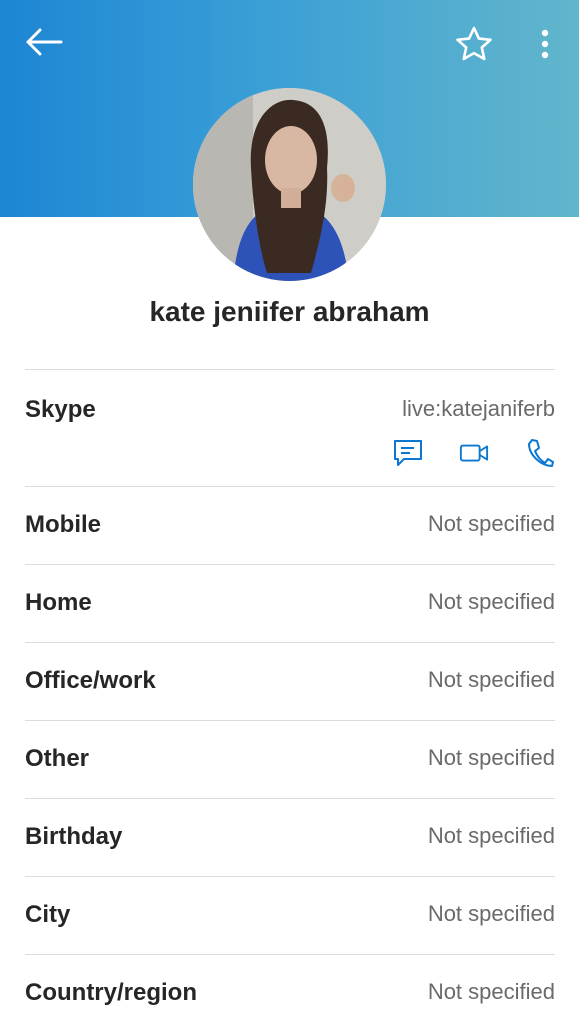  I want to click on avatar, so click(289, 184).